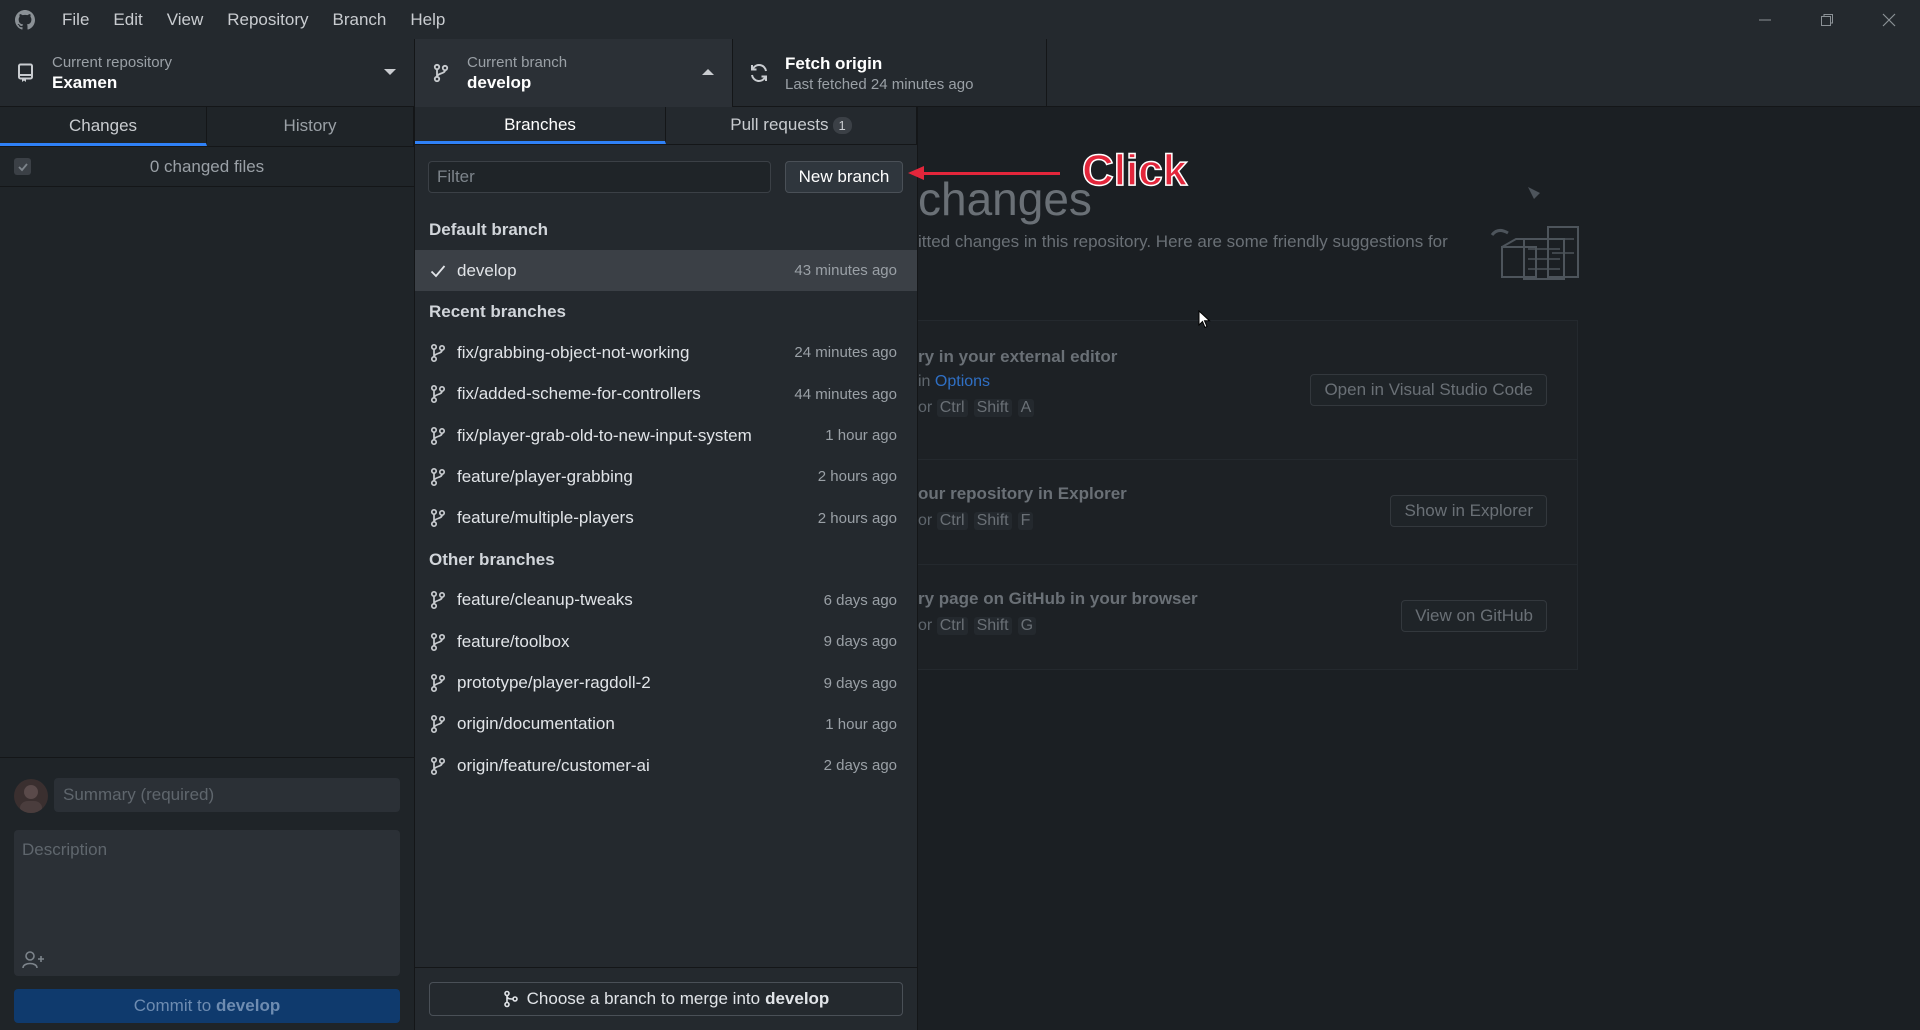 The width and height of the screenshot is (1920, 1030). Describe the element at coordinates (497, 312) in the screenshot. I see `recent-branches-header: Recent branches` at that location.